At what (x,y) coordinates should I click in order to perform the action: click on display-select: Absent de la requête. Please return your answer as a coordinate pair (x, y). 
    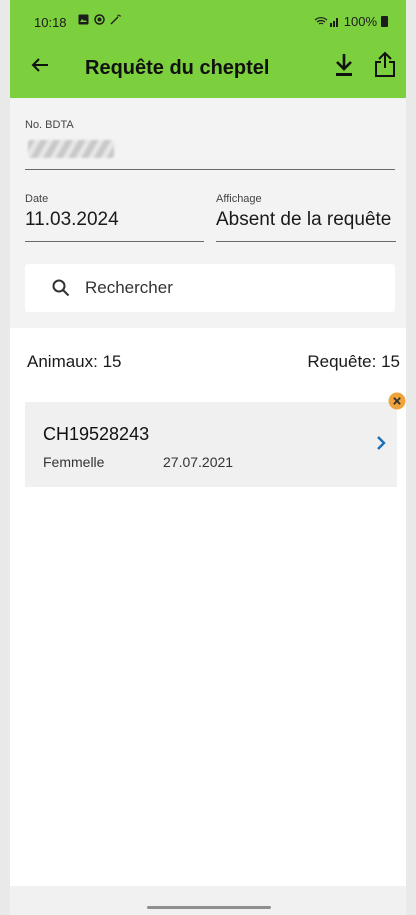
    Looking at the image, I should click on (306, 220).